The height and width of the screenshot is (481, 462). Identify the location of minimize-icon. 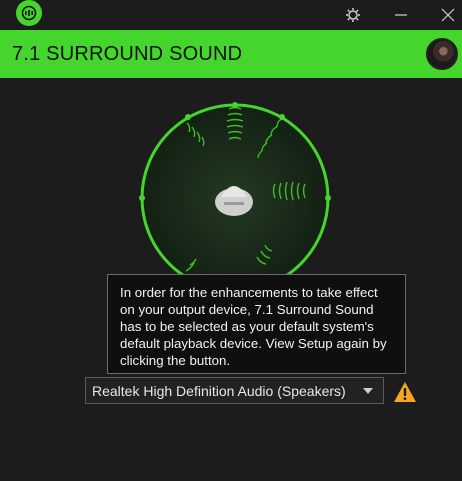
(401, 15).